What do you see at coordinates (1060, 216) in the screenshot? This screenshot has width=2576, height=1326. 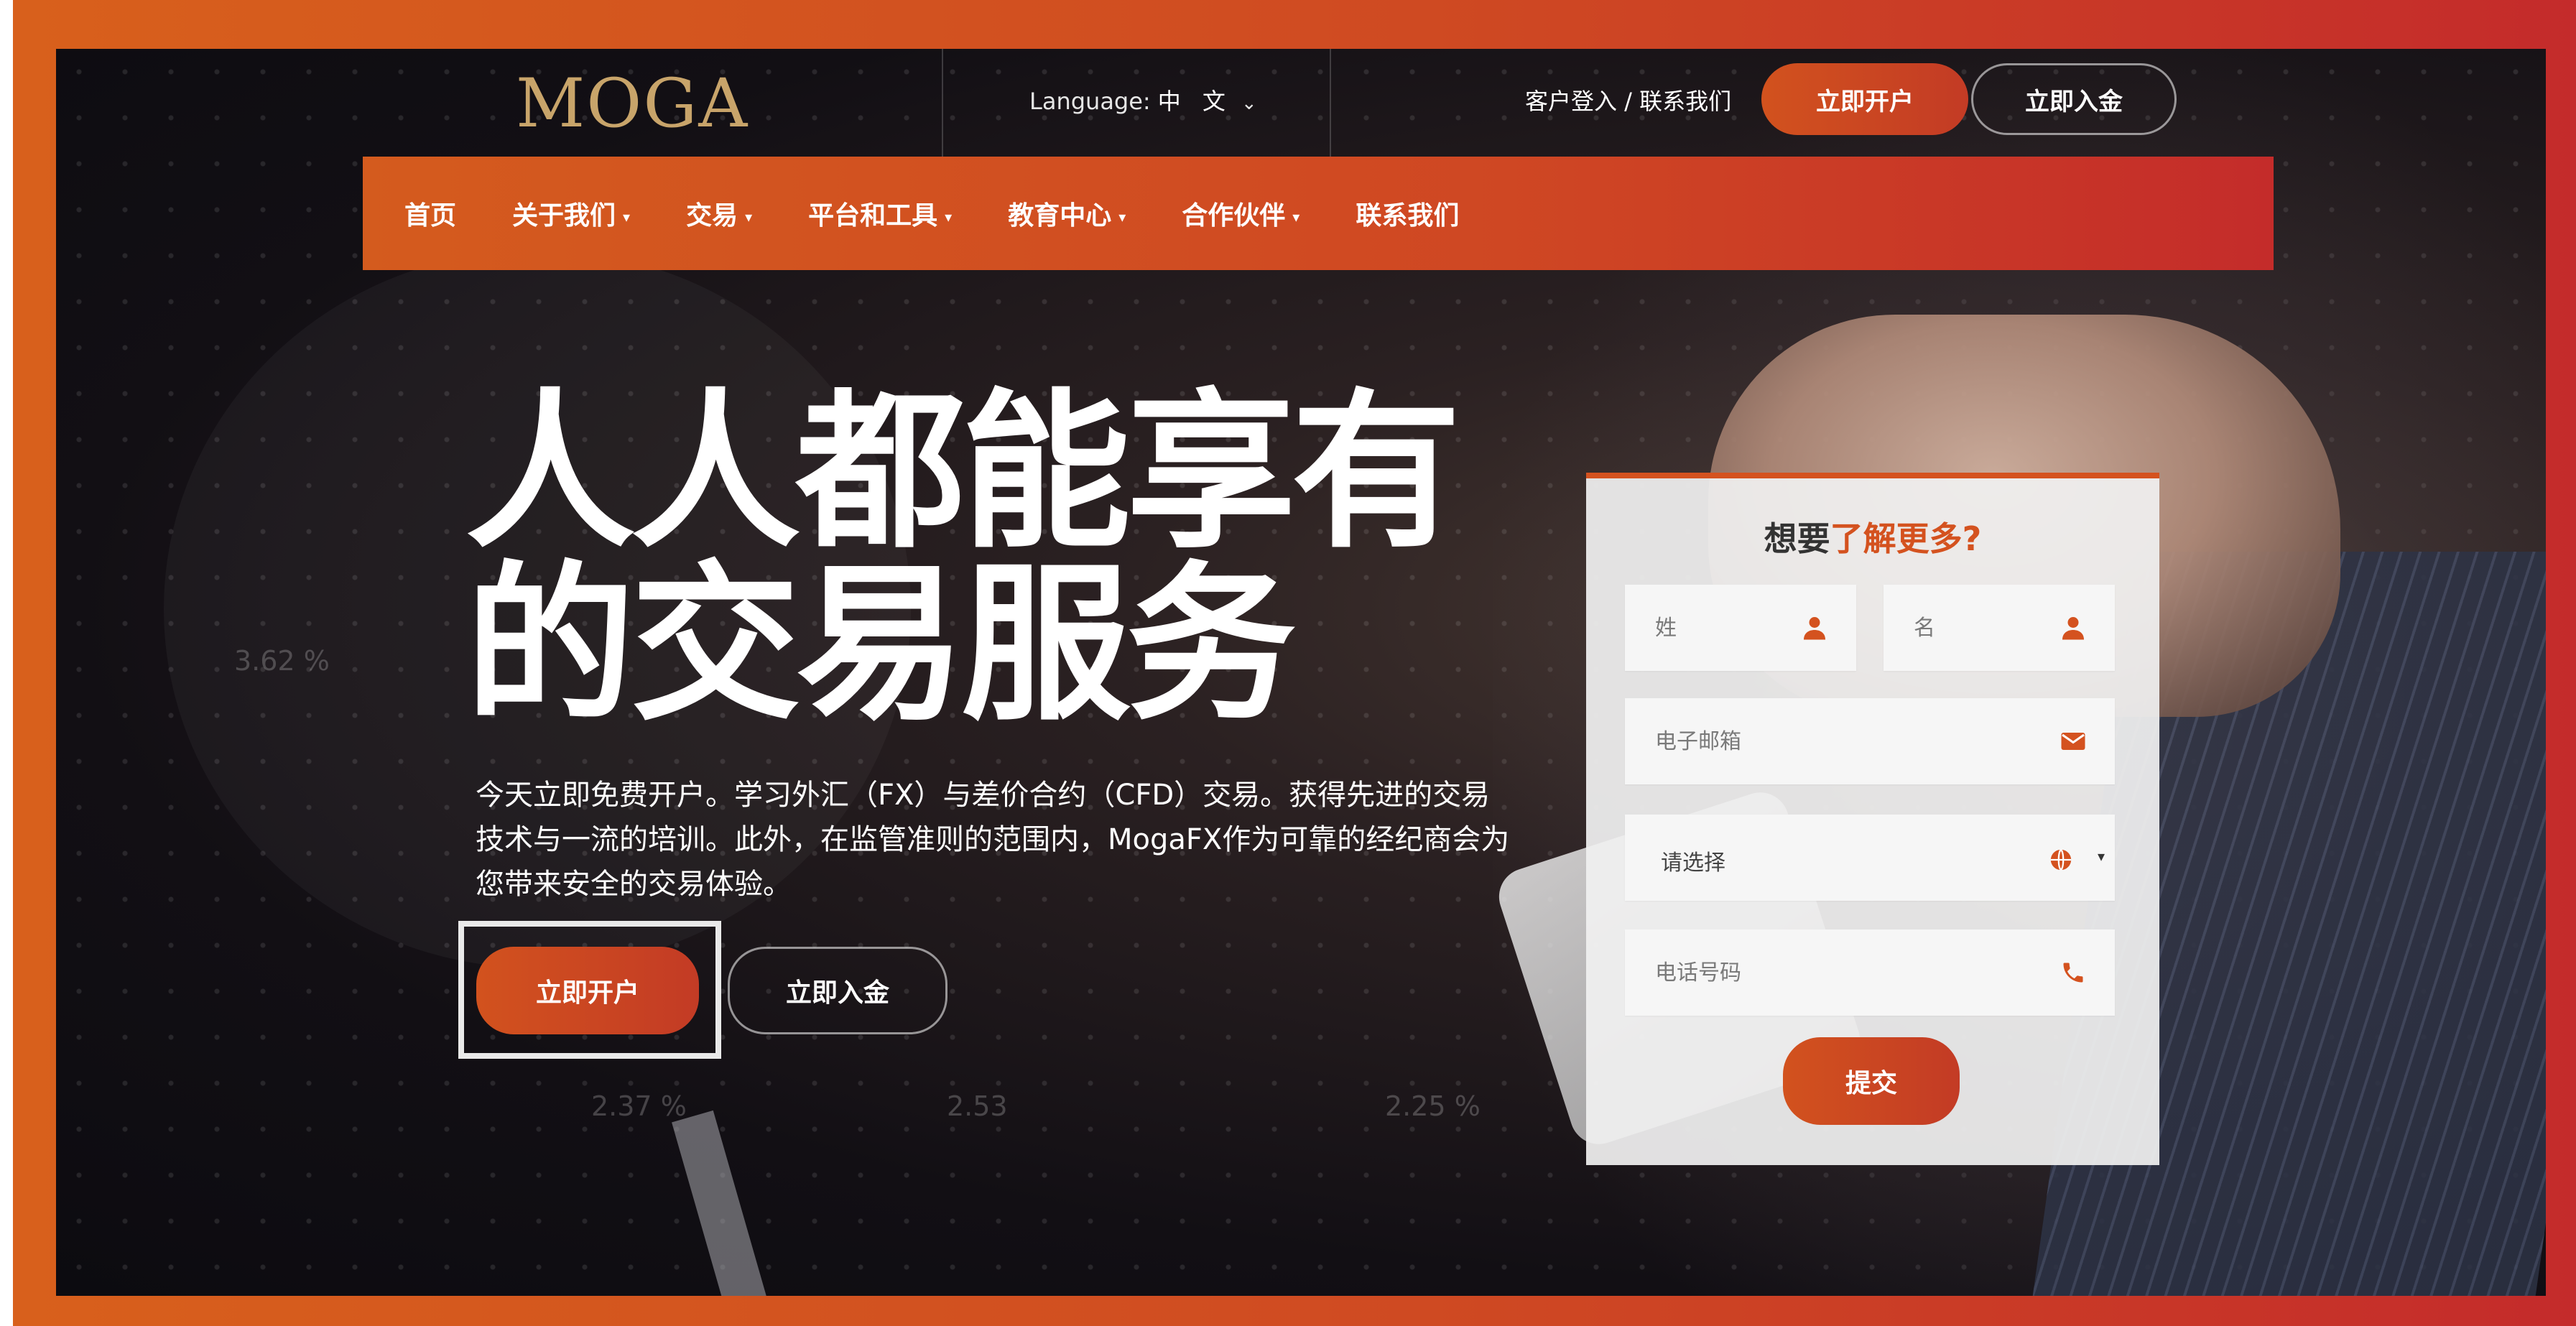 I see `nav-item-label: 教育中心` at bounding box center [1060, 216].